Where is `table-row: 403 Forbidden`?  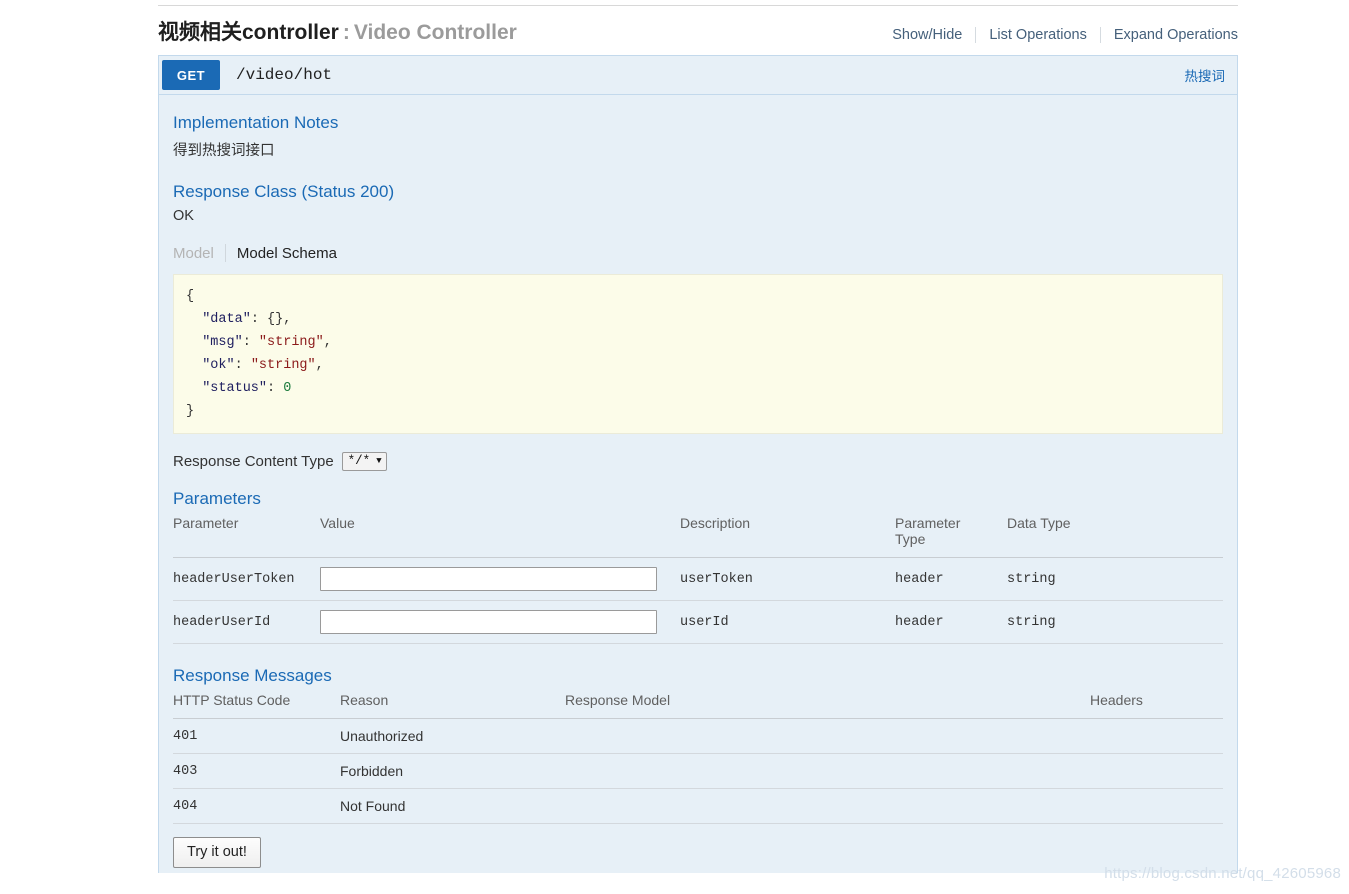 table-row: 403 Forbidden is located at coordinates (698, 771).